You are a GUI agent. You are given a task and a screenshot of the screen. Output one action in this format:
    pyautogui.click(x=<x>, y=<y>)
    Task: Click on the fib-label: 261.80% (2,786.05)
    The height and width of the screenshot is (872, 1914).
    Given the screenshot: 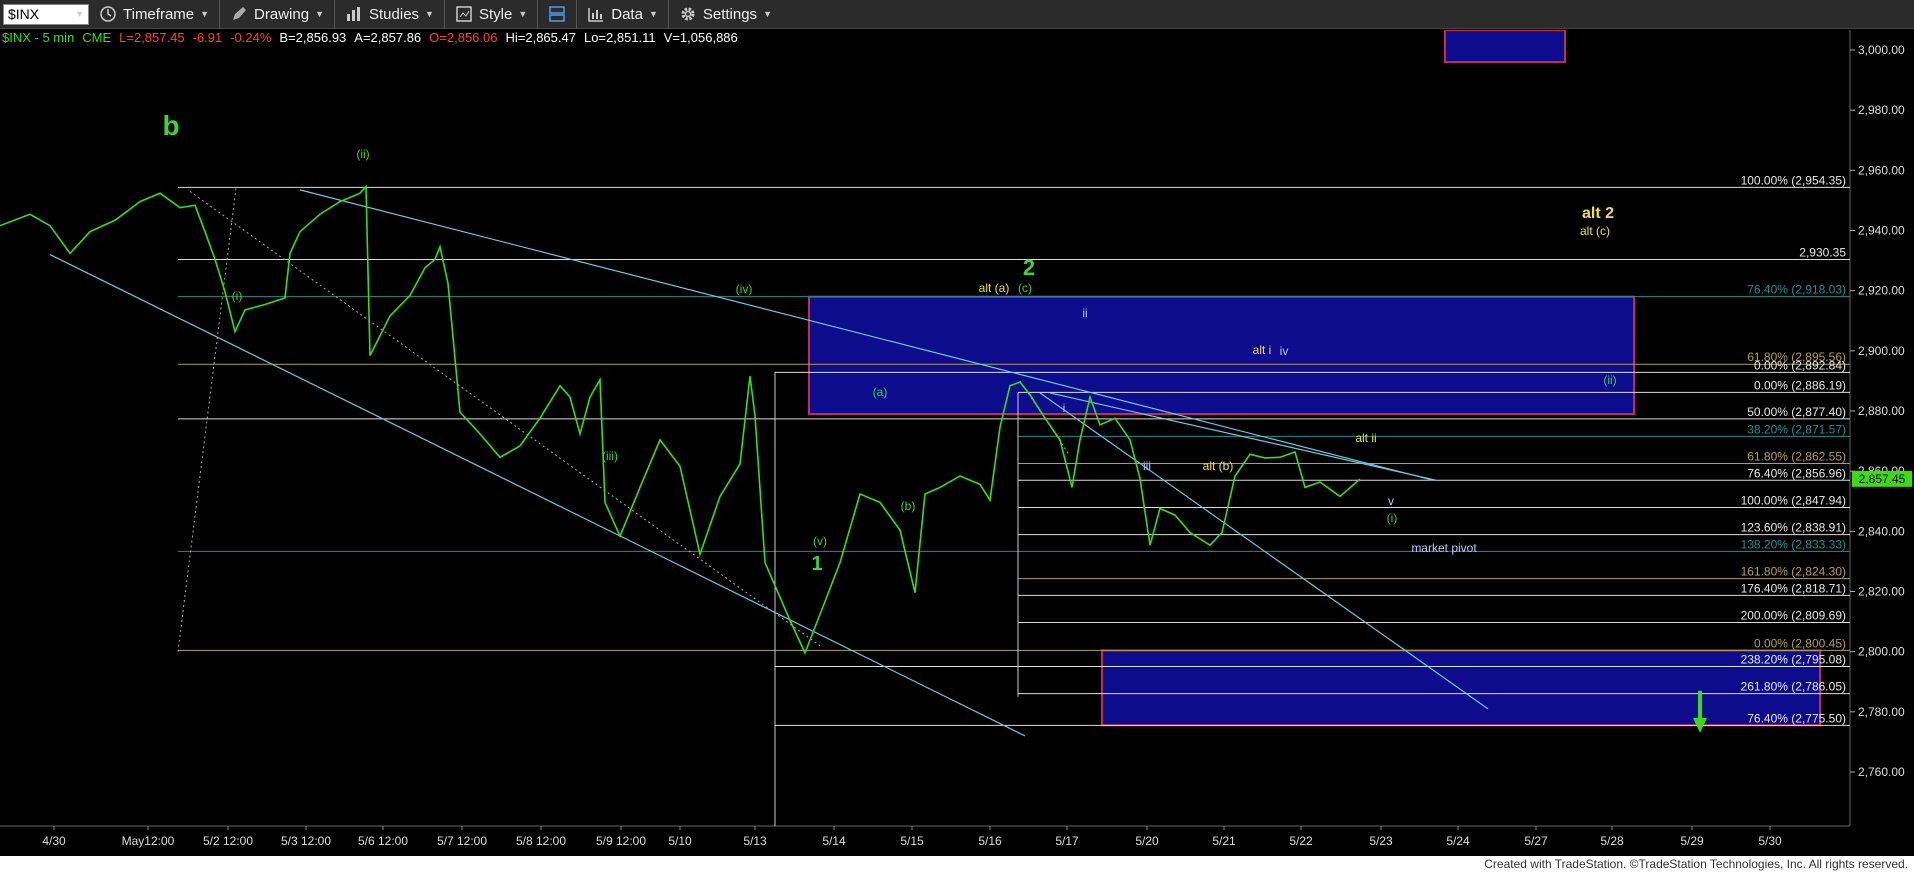 What is the action you would take?
    pyautogui.click(x=1793, y=687)
    